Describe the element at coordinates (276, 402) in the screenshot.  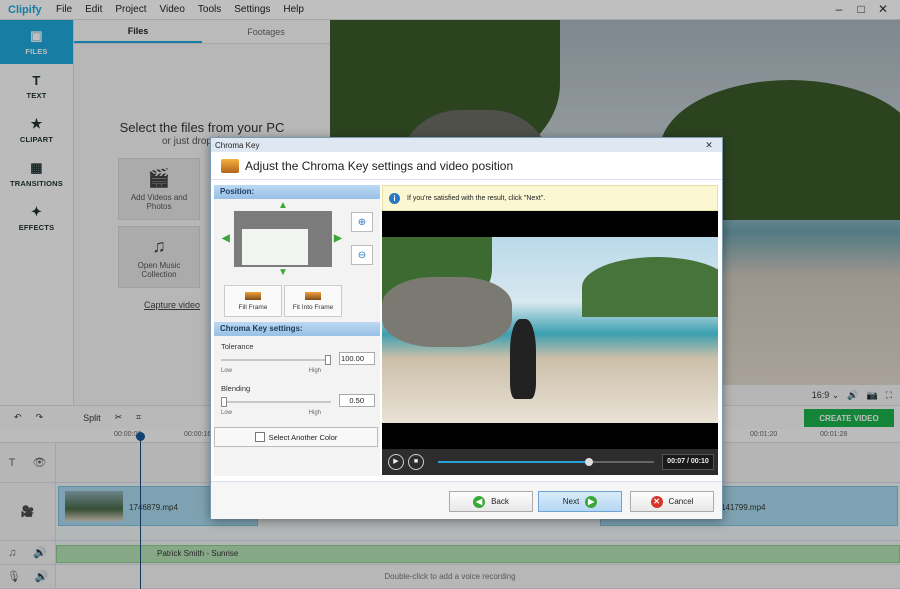
I see `blending-slider` at that location.